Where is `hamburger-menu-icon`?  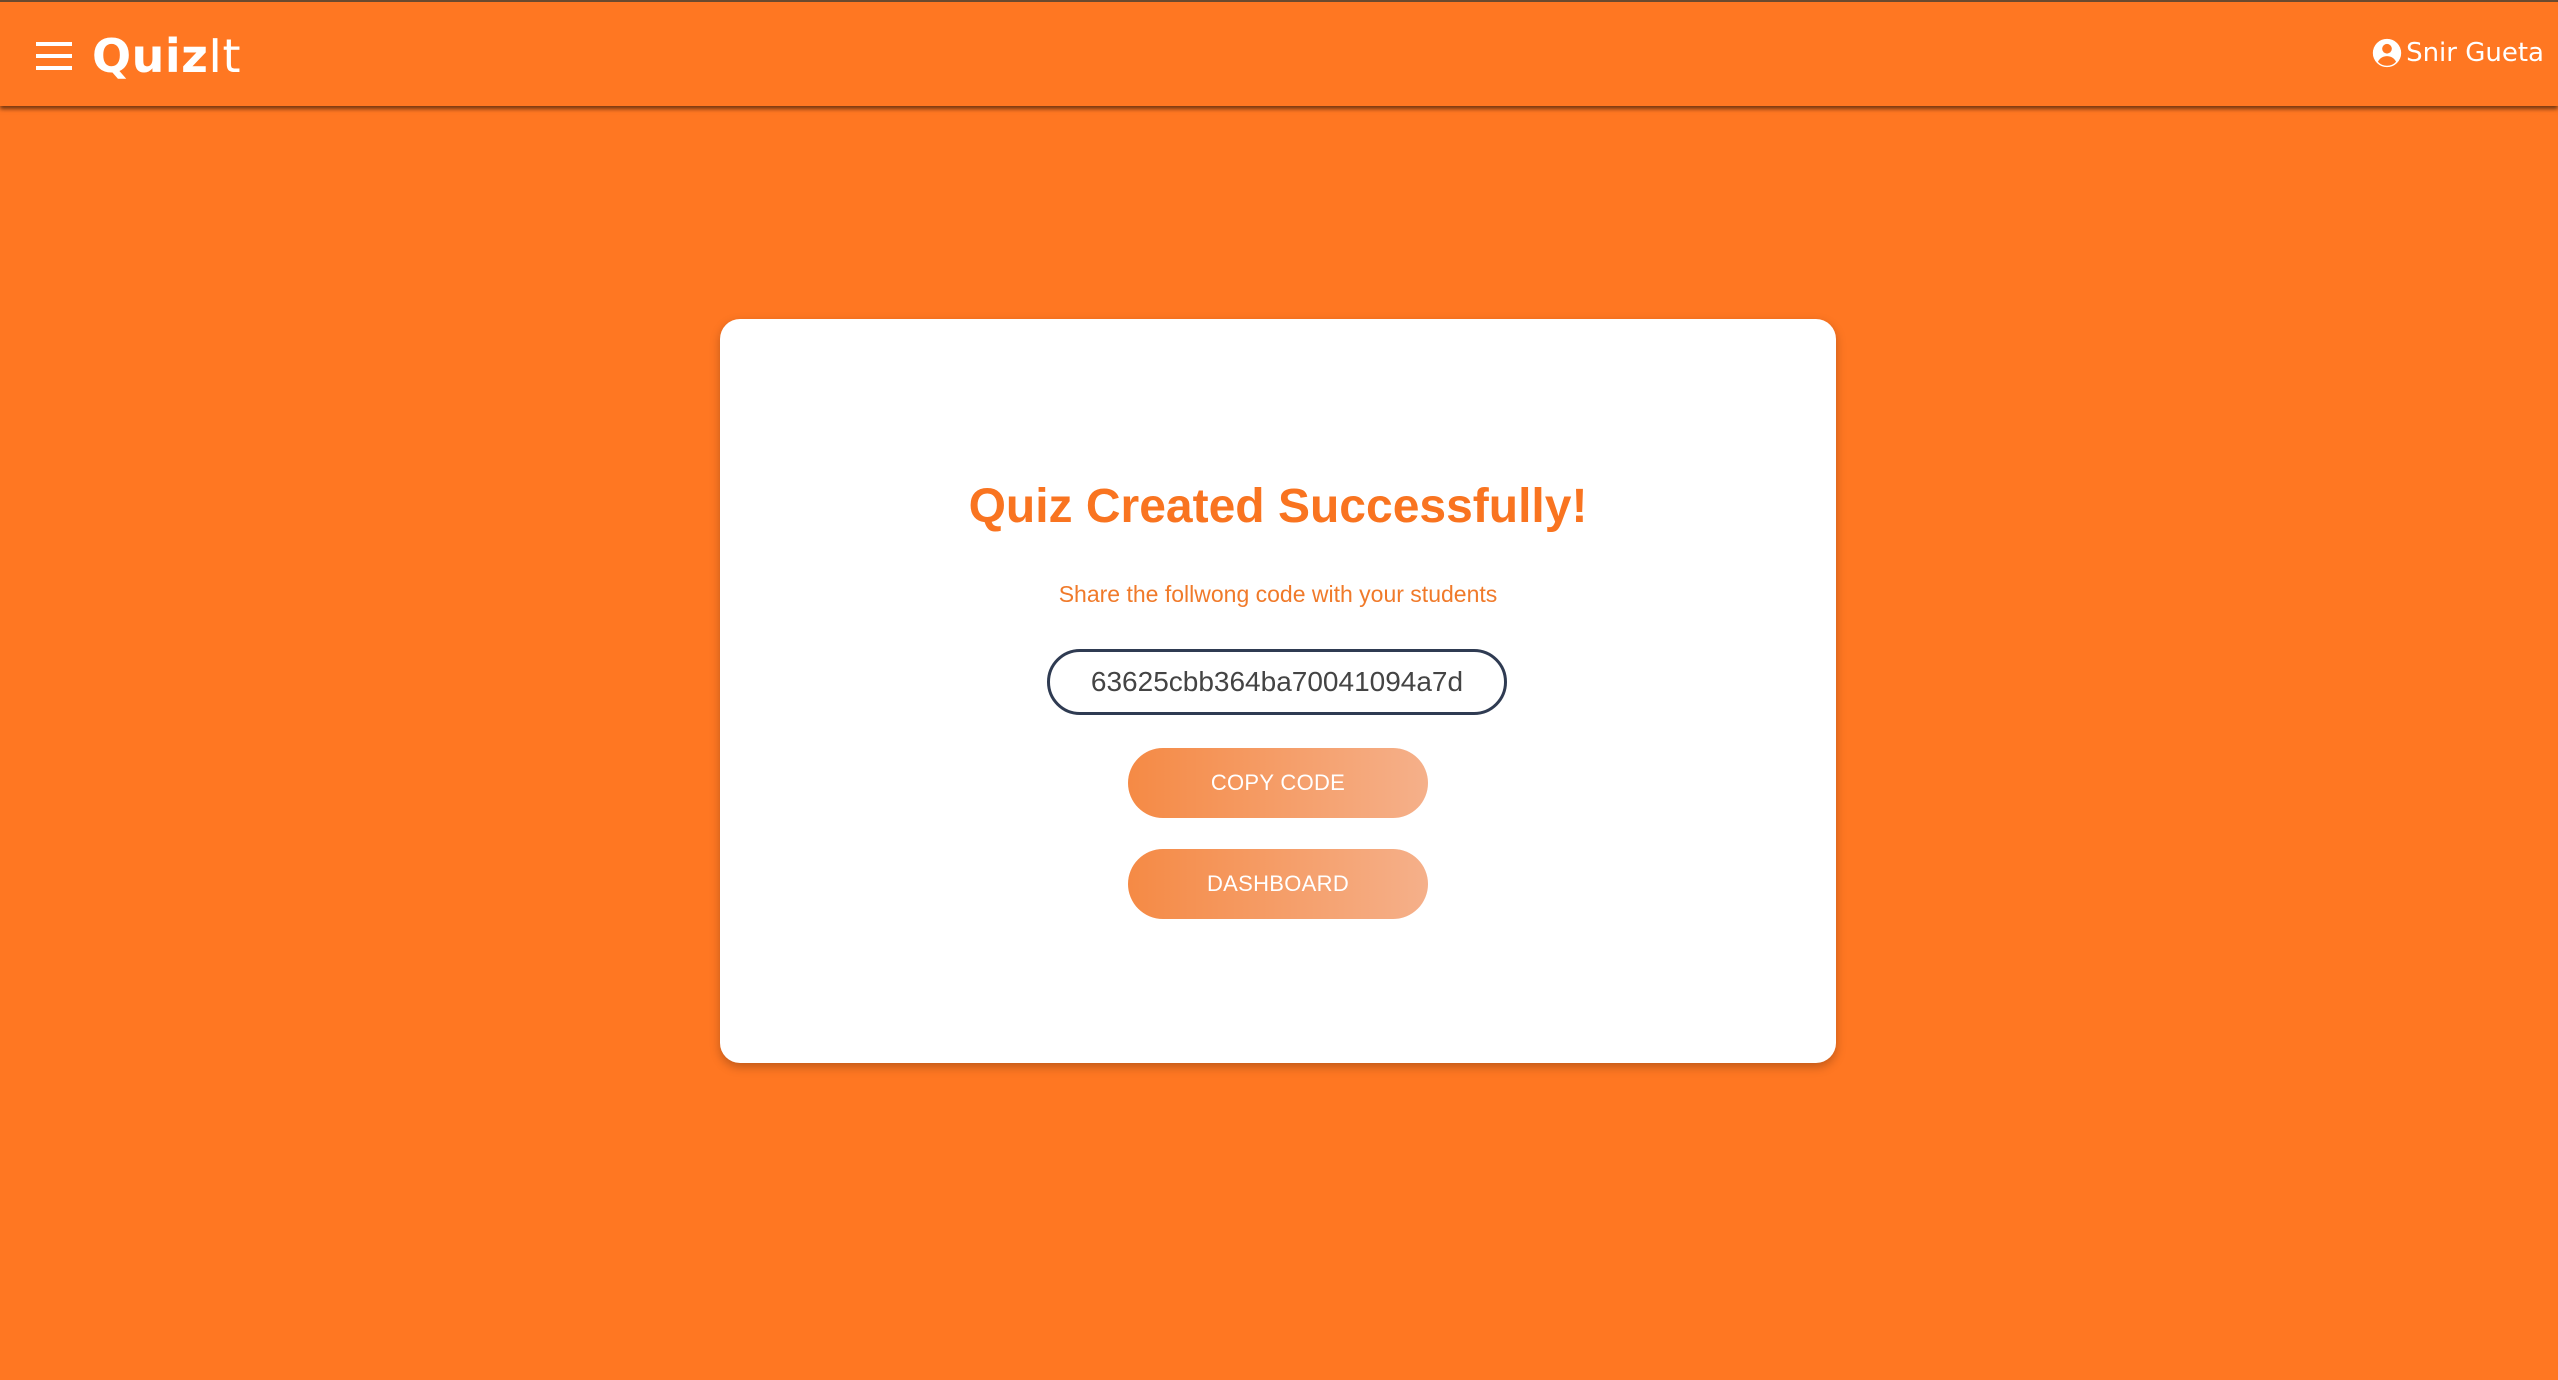 hamburger-menu-icon is located at coordinates (54, 56).